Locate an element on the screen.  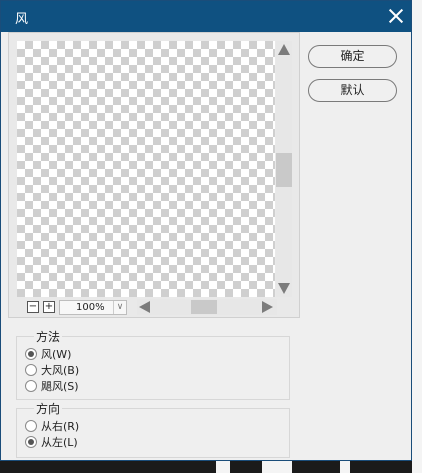
method-group-label: 方法 is located at coordinates (48, 336).